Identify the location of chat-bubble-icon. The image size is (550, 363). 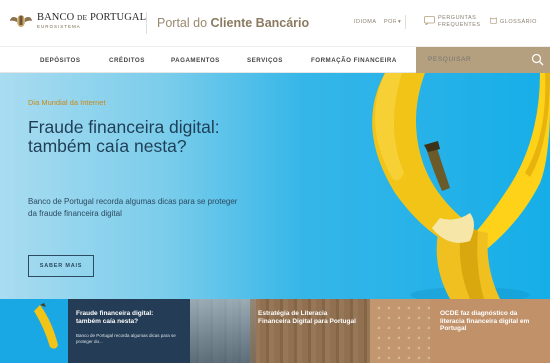
(429, 20).